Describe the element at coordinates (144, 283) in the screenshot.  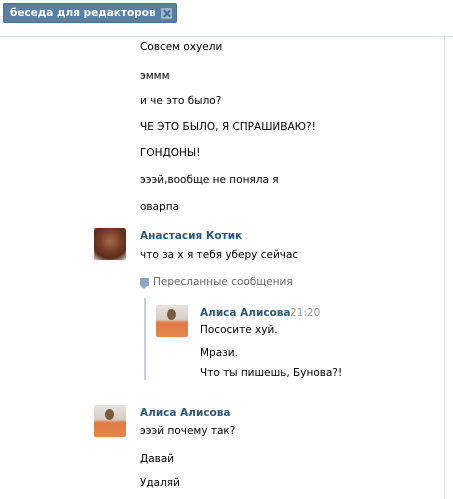
I see `forward-icon` at that location.